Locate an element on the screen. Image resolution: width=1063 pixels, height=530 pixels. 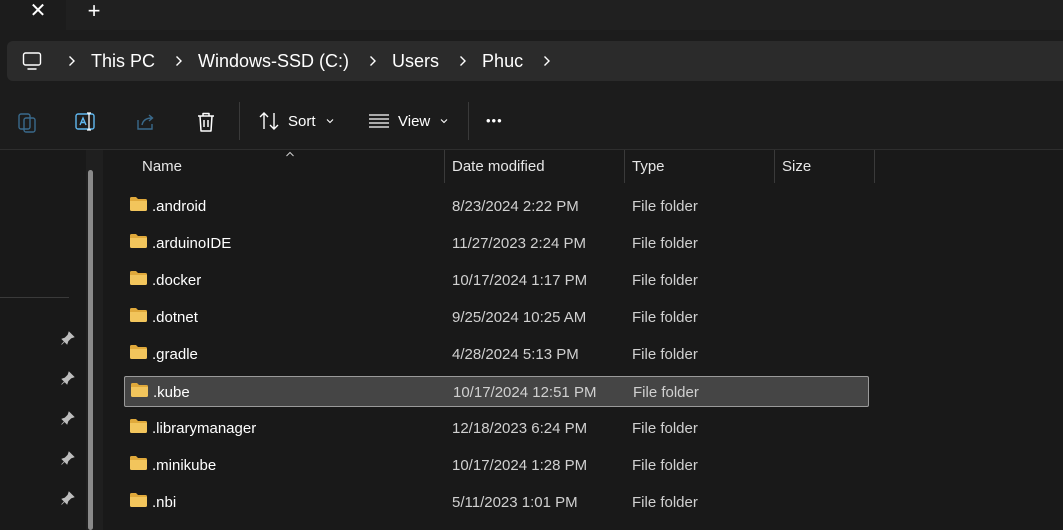
rename-icon is located at coordinates (86, 122).